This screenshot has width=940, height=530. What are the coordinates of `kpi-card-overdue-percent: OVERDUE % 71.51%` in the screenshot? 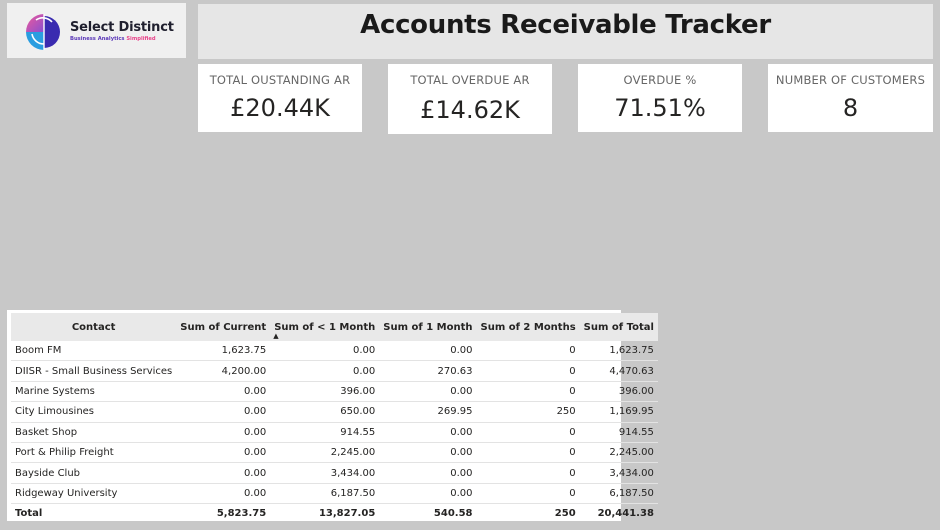 It's located at (660, 98).